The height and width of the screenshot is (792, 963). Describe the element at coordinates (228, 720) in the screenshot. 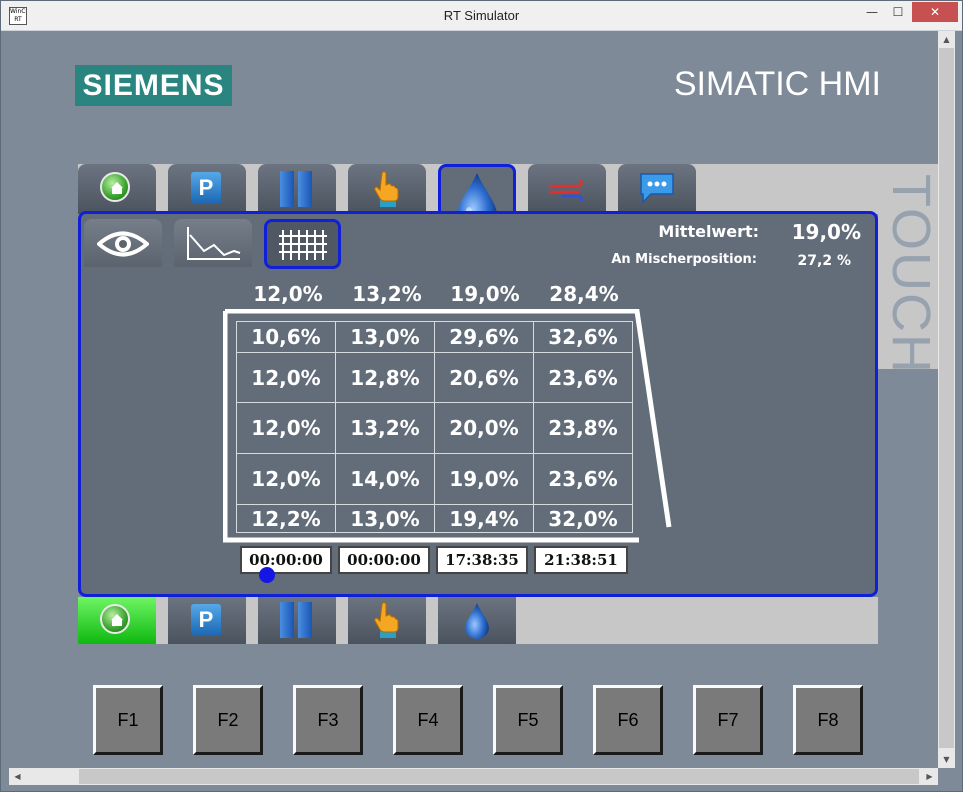

I see `f2-key: F2` at that location.